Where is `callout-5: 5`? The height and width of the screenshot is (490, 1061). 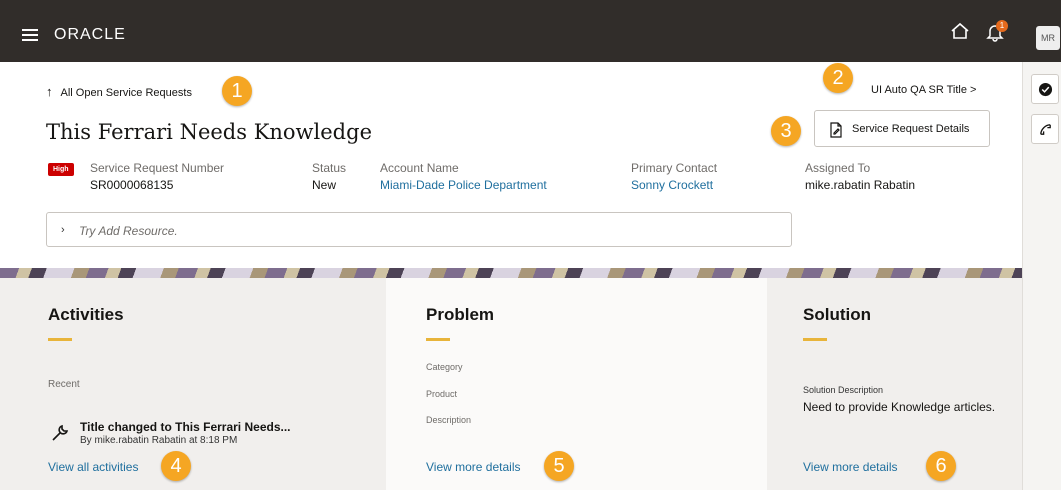 callout-5: 5 is located at coordinates (559, 466).